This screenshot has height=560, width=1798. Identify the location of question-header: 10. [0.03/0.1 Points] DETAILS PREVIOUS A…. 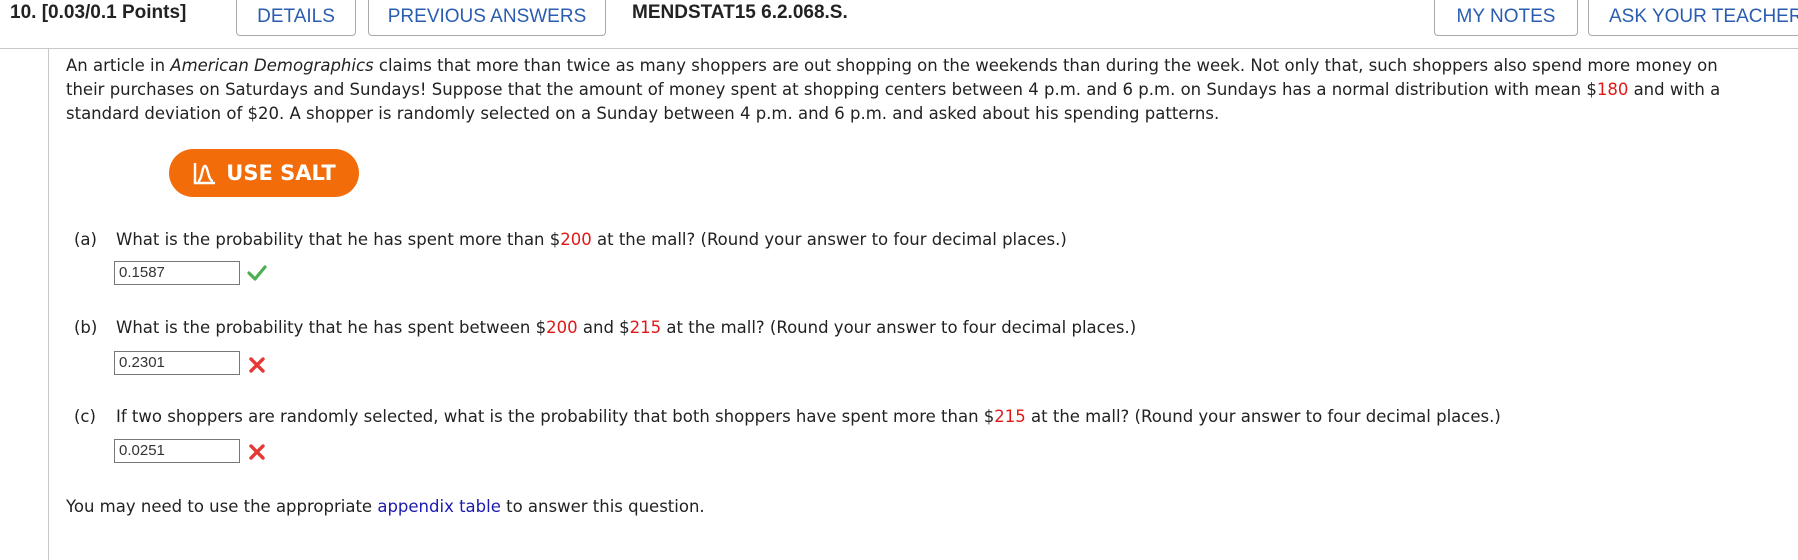
(899, 24).